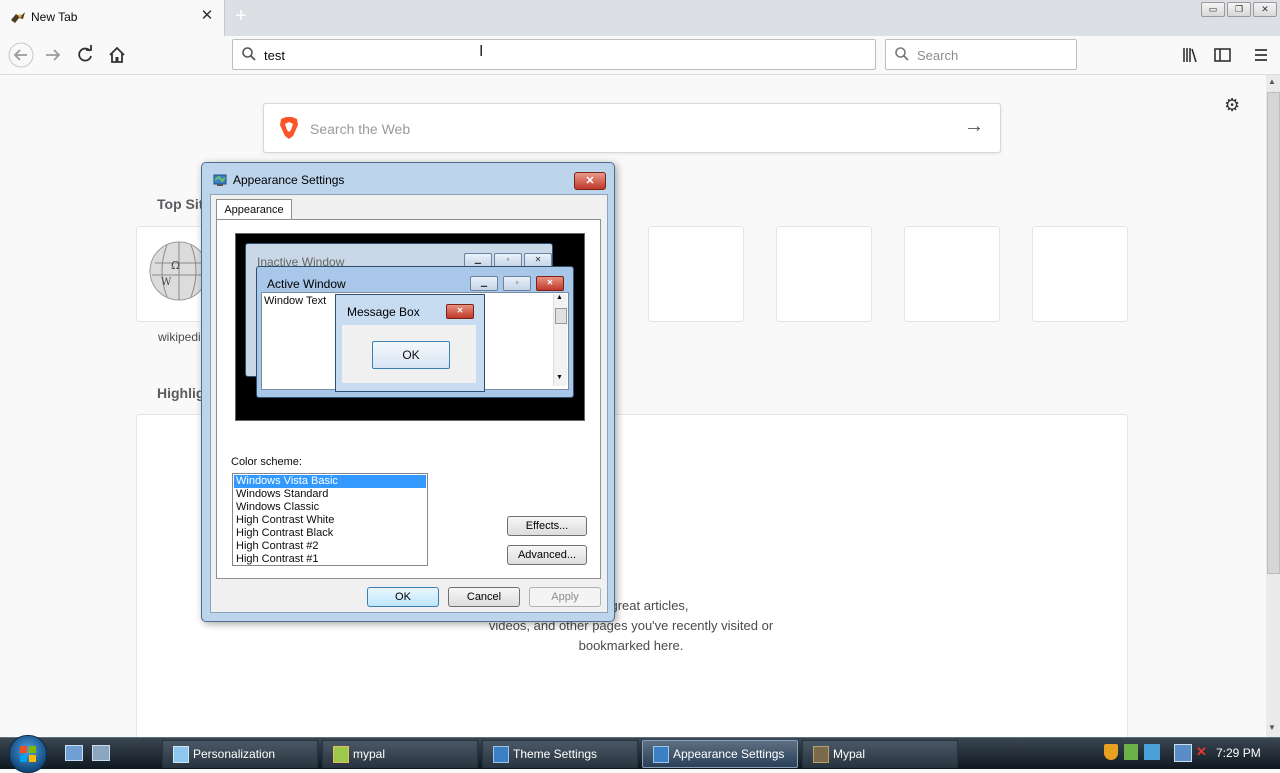  What do you see at coordinates (383, 312) in the screenshot?
I see `message-box-title: Message Box` at bounding box center [383, 312].